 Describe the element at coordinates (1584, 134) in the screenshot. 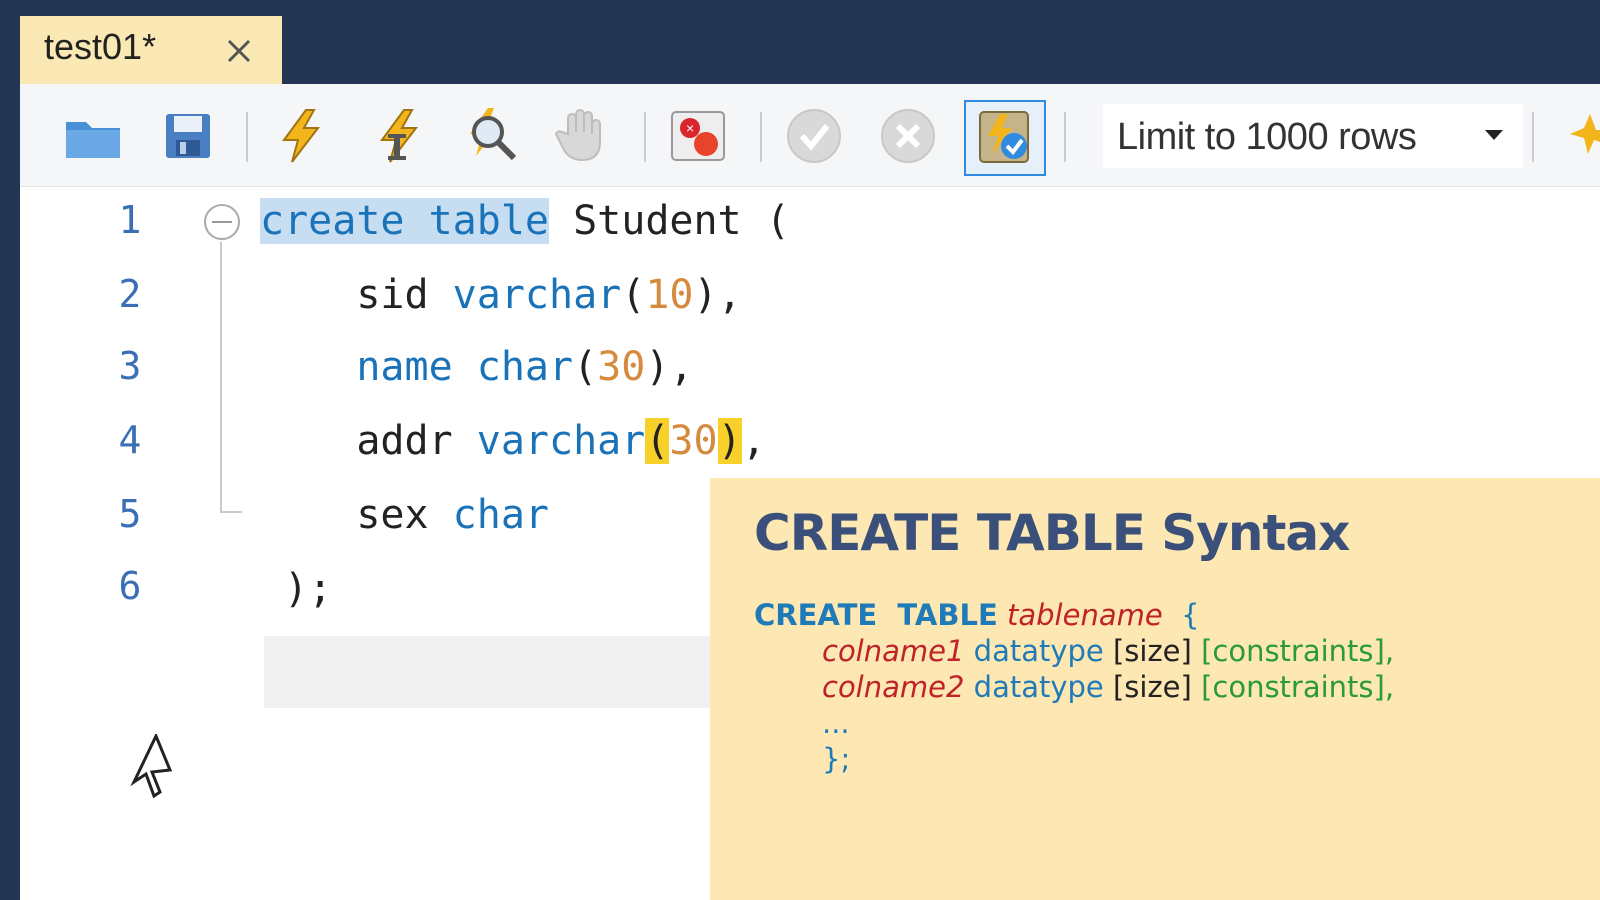

I see `star-icon` at that location.